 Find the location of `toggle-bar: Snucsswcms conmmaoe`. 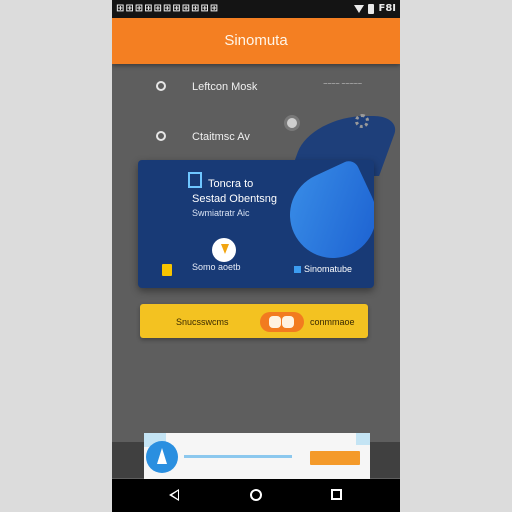

toggle-bar: Snucsswcms conmmaoe is located at coordinates (254, 321).